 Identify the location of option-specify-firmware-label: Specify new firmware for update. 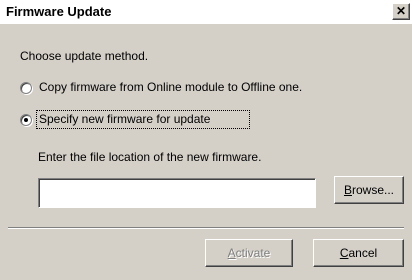
(124, 119).